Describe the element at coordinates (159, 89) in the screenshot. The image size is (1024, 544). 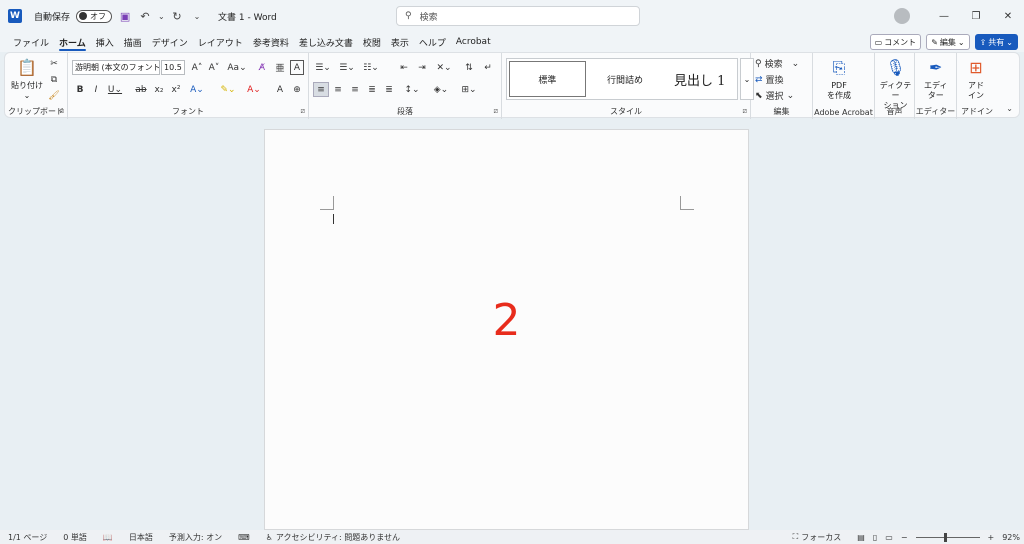
I see `subscript-icon: x₂` at that location.